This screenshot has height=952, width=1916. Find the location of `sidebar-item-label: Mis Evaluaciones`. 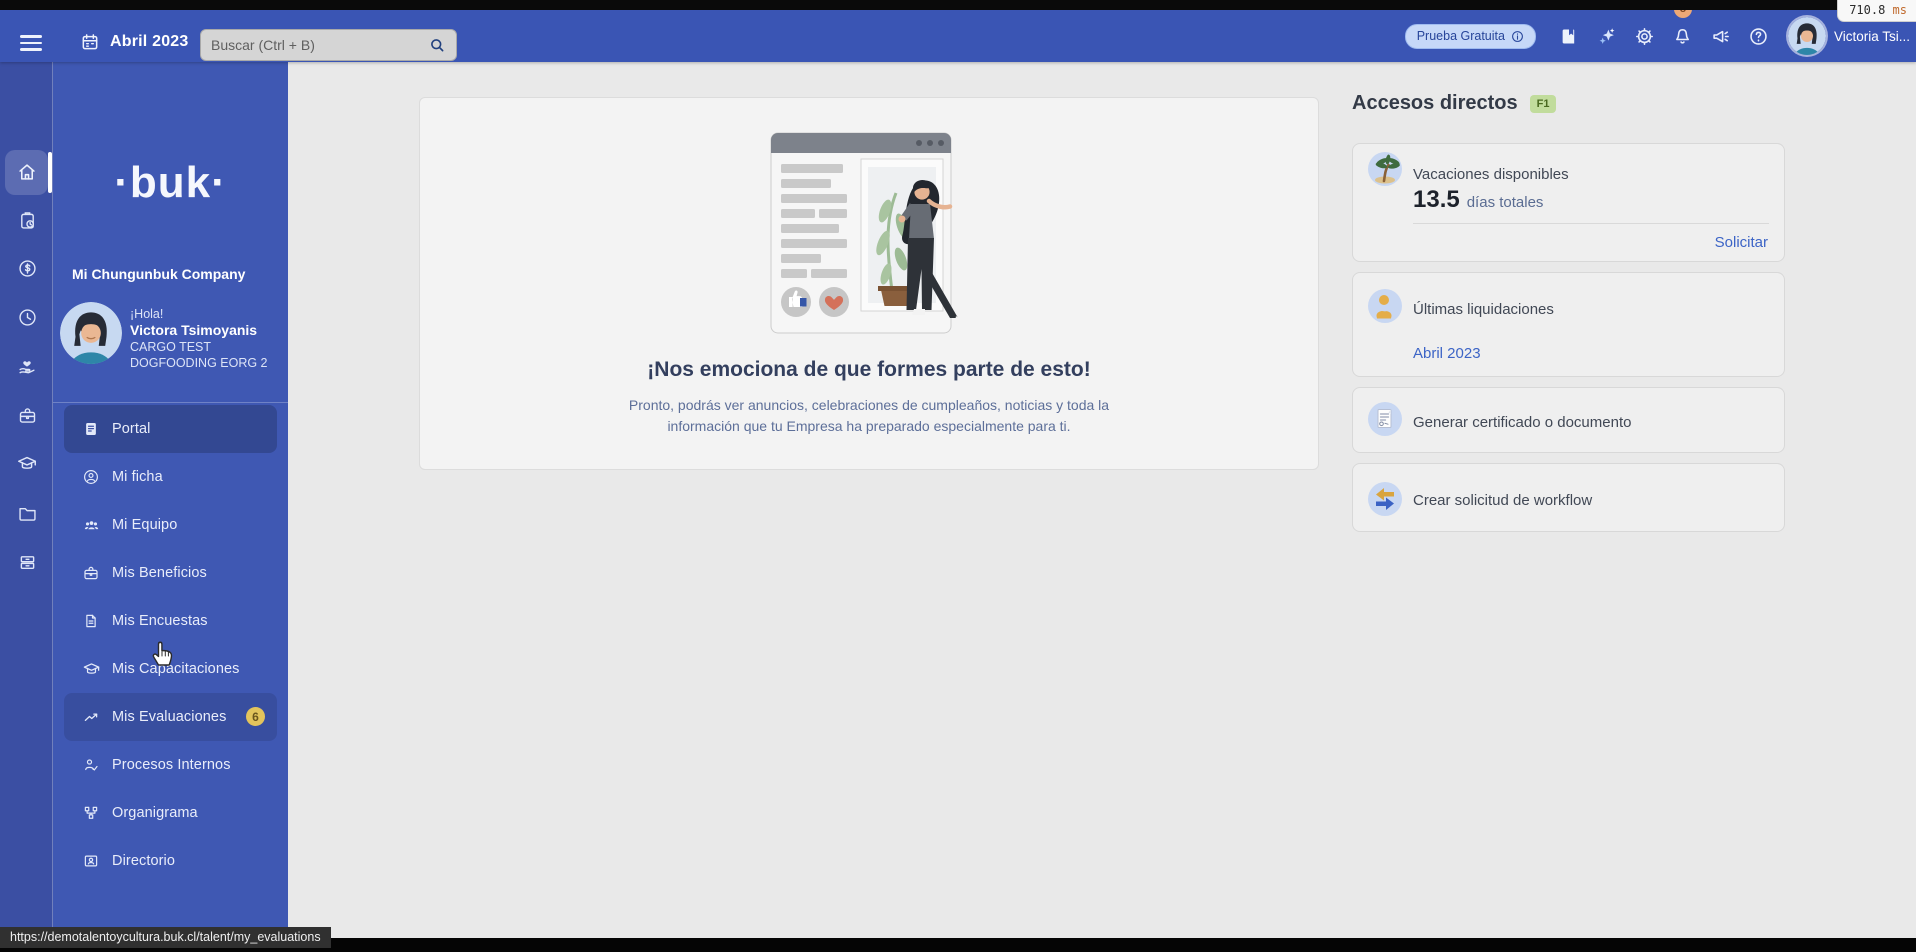

sidebar-item-label: Mis Evaluaciones is located at coordinates (169, 717).